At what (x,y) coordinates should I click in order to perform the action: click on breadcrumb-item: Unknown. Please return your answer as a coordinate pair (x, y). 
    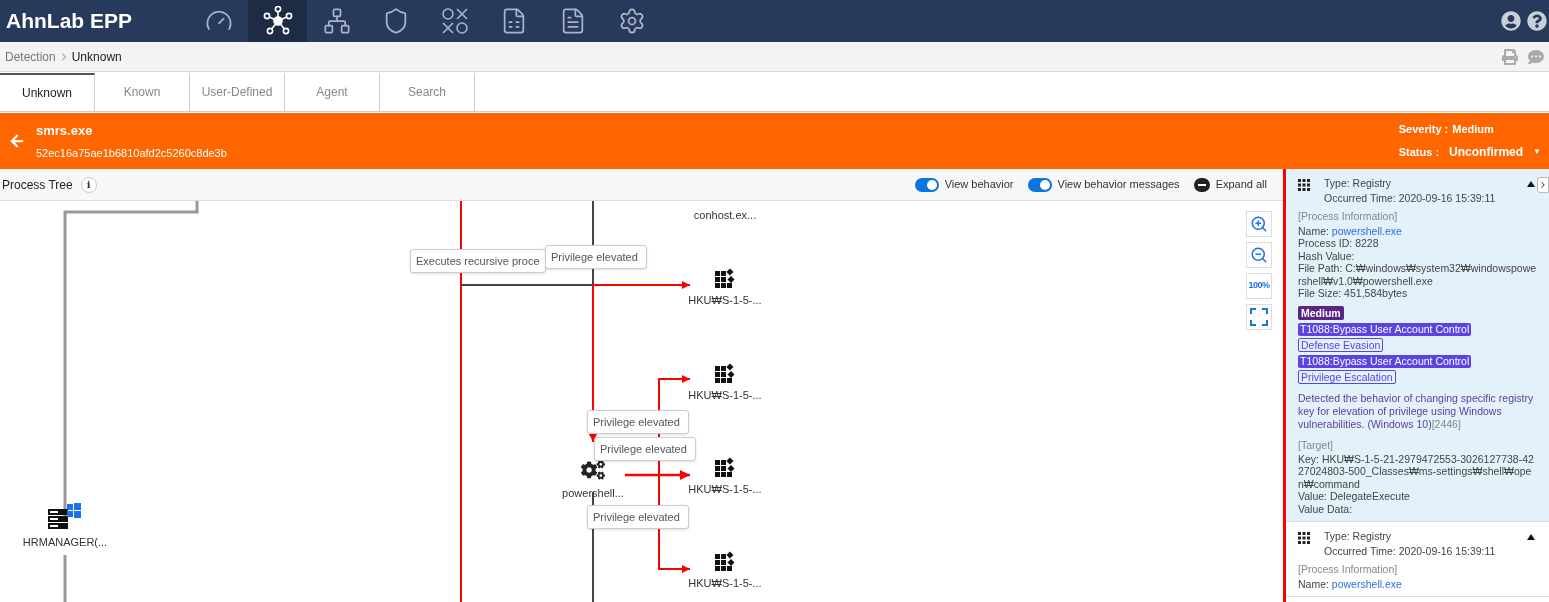
    Looking at the image, I should click on (96, 57).